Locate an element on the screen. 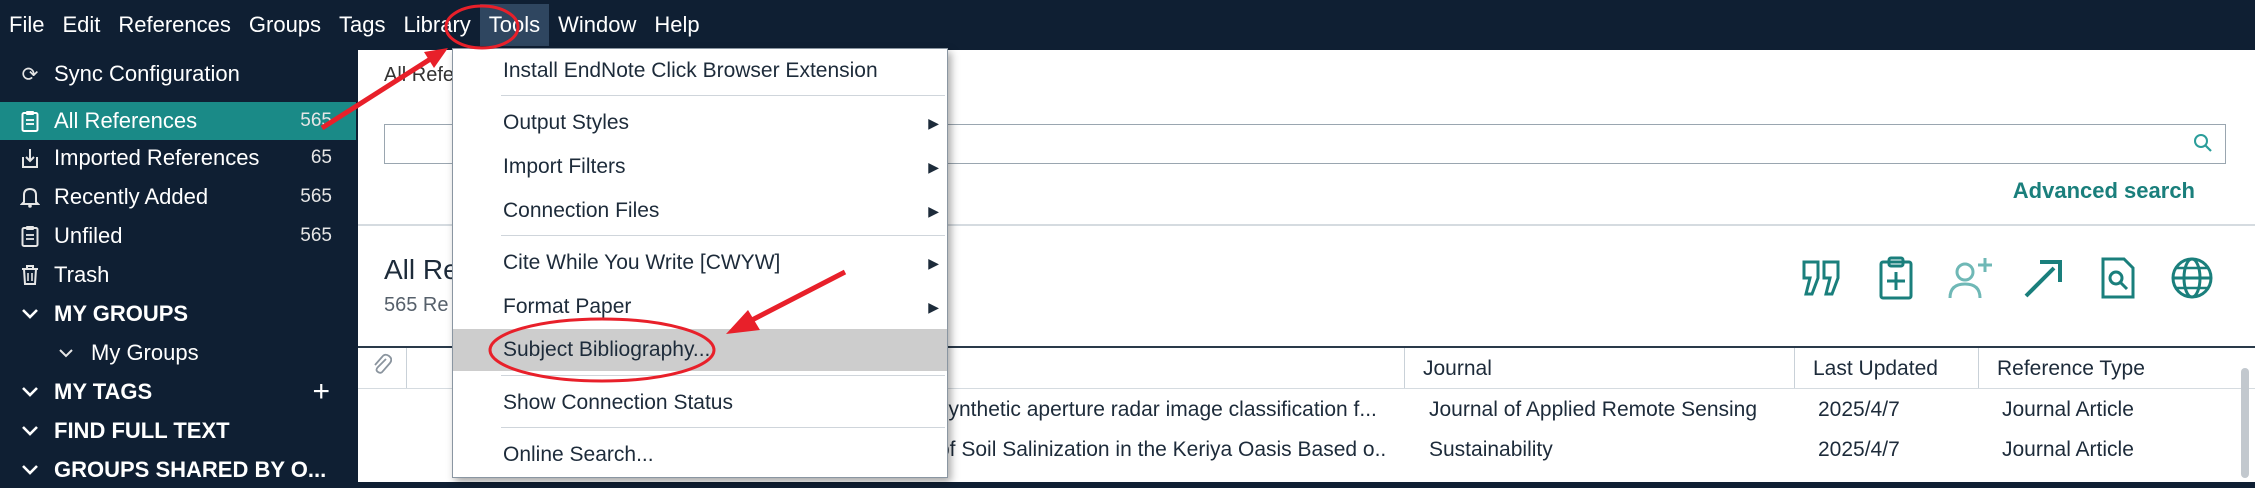 This screenshot has width=2255, height=488. menu-item-show-connection-status: Show Connection Status is located at coordinates (700, 403).